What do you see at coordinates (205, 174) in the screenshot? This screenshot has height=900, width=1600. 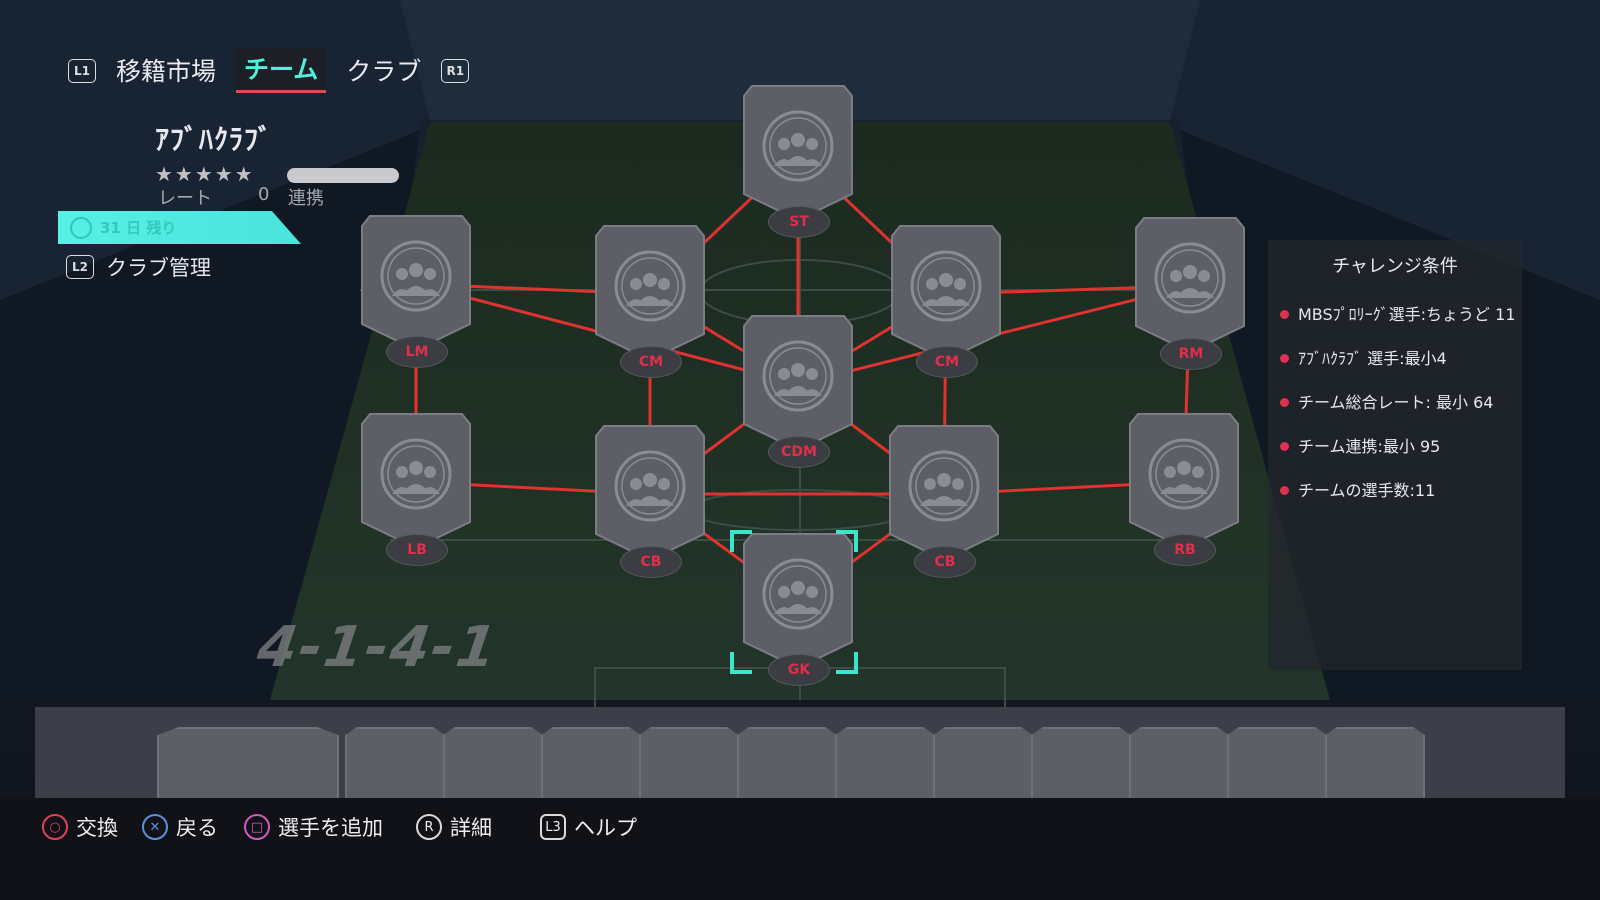 I see `club-stars: ★★★★★` at bounding box center [205, 174].